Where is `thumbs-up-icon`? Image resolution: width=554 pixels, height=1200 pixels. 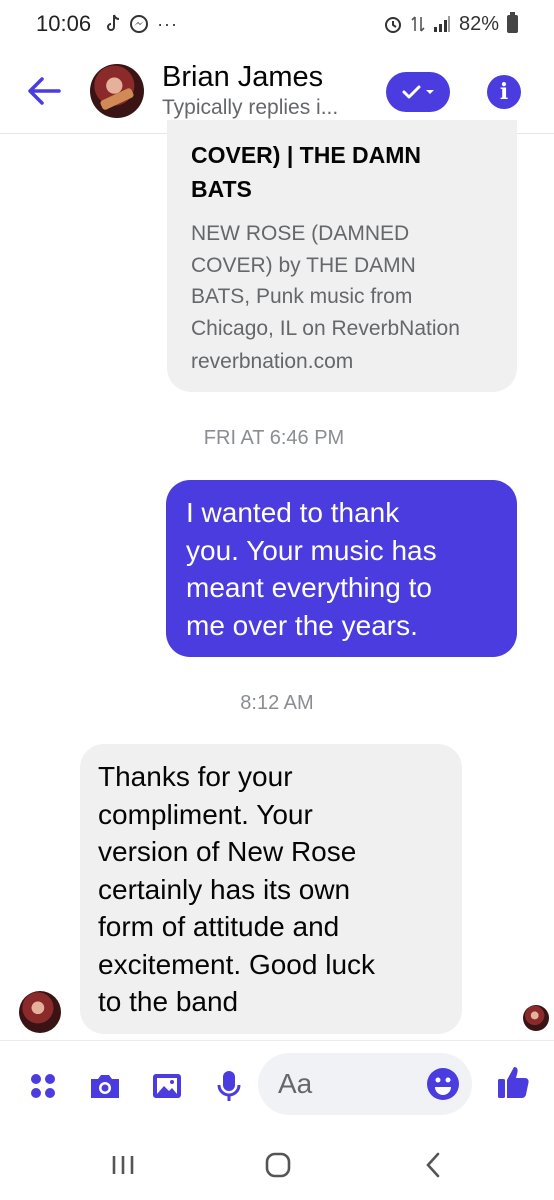
thumbs-up-icon is located at coordinates (513, 1082).